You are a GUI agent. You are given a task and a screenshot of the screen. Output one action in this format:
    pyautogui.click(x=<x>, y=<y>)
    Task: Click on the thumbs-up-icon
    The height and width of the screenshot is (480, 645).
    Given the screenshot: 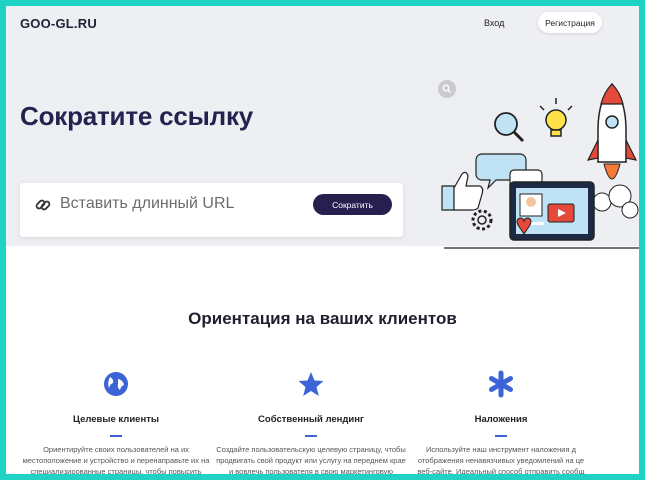 What is the action you would take?
    pyautogui.click(x=462, y=191)
    